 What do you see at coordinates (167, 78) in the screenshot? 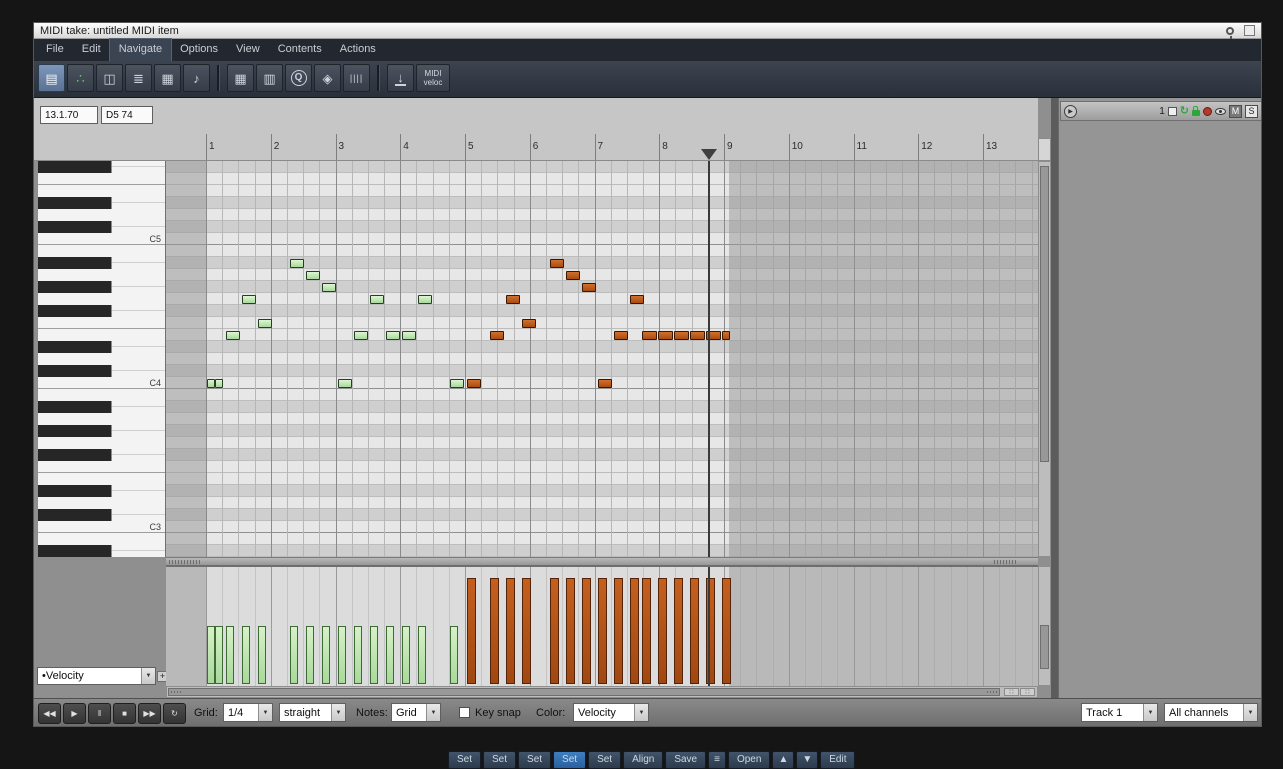
I see `toolbar-event-grid-view-button: ▦` at bounding box center [167, 78].